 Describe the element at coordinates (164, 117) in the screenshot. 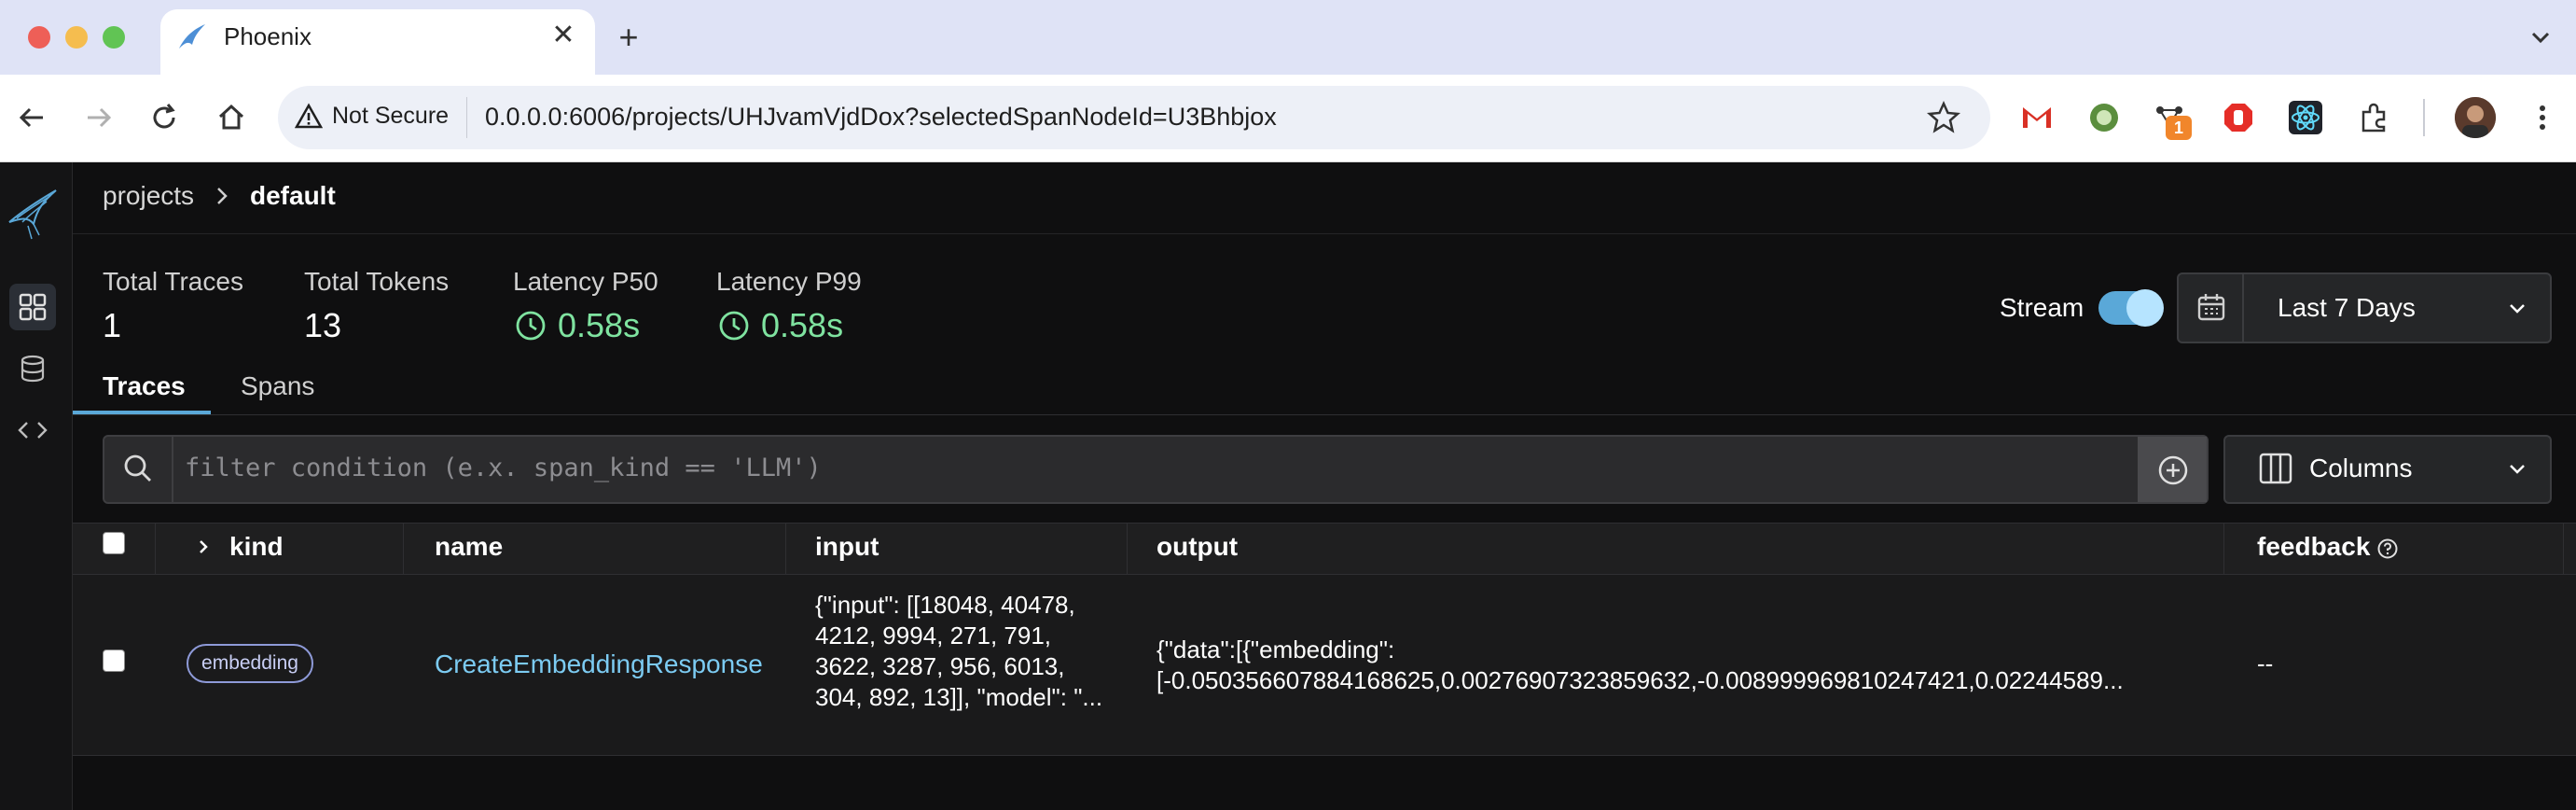

I see `reload-icon` at that location.